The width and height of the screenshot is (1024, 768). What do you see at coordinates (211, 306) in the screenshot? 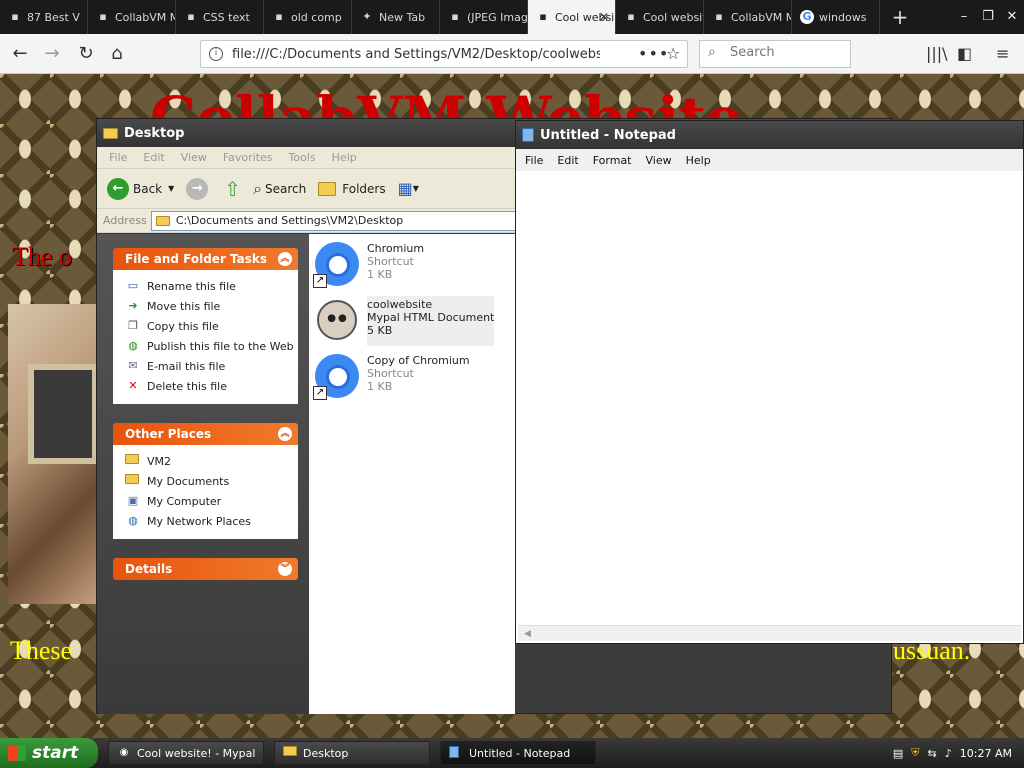
I see `move-file-link: ➜ Move this file` at bounding box center [211, 306].